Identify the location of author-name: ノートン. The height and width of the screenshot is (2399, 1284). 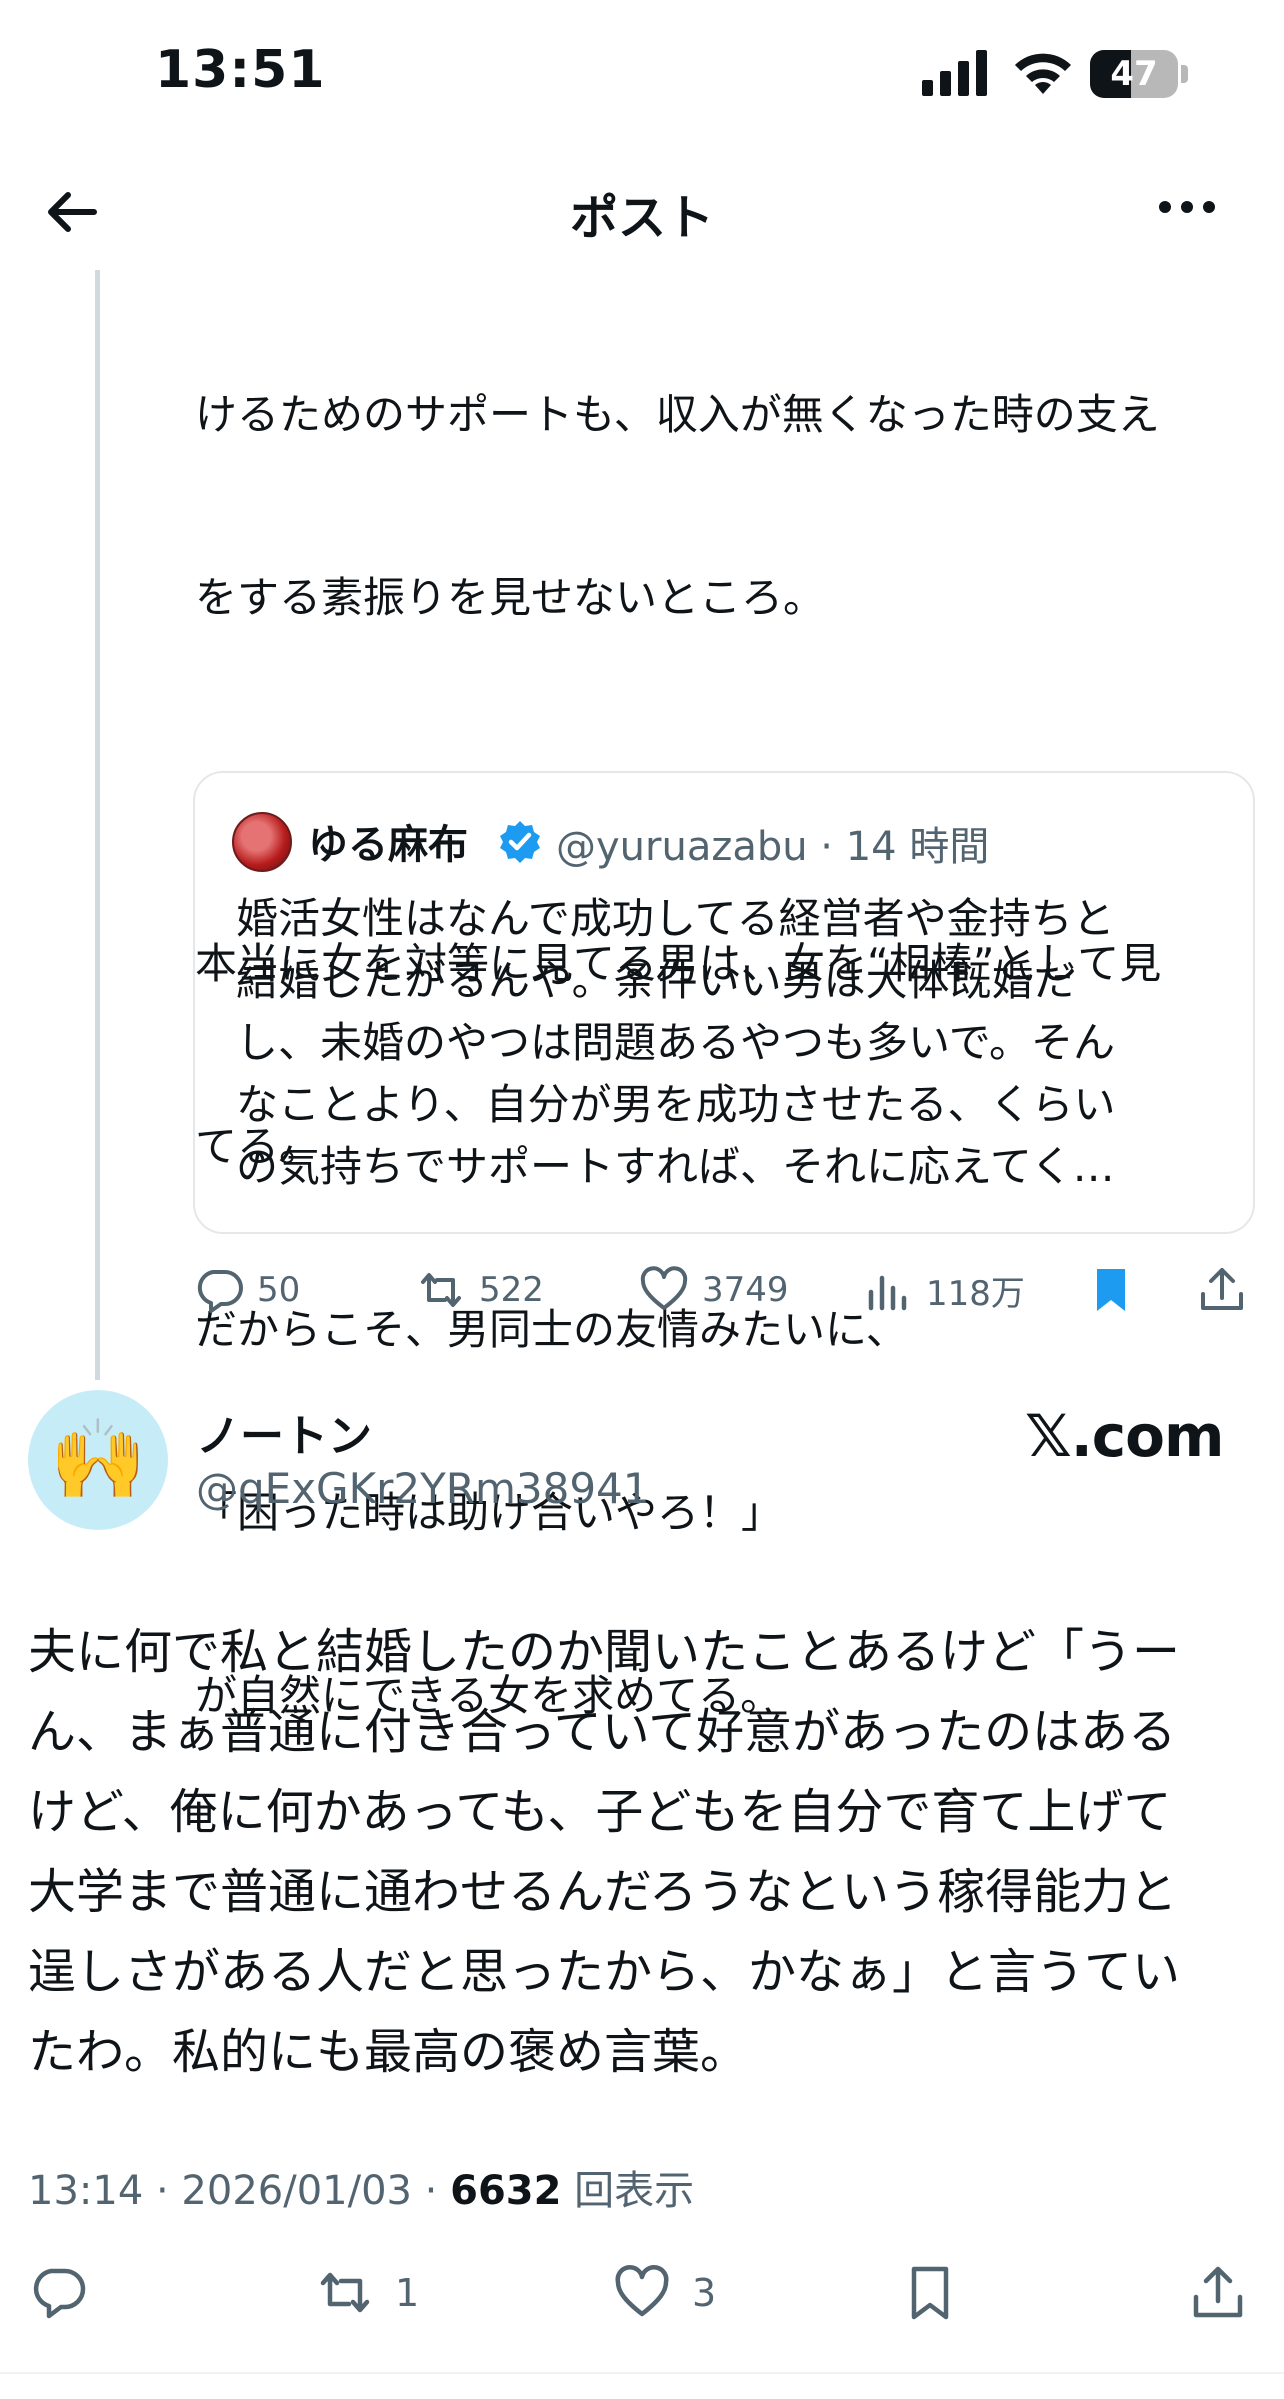
(284, 1432).